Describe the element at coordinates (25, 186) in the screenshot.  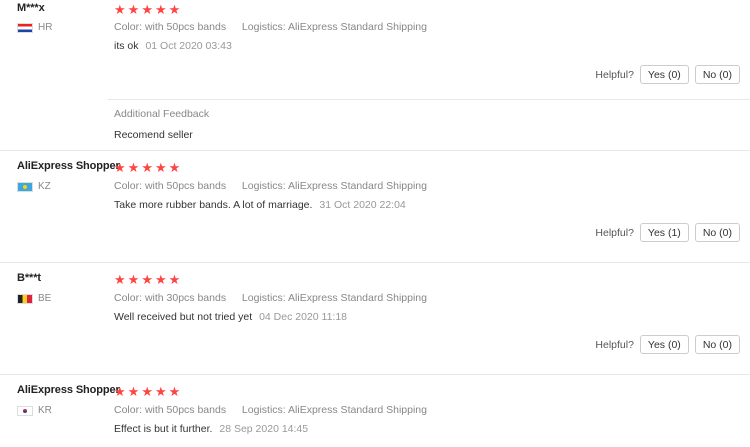
I see `flag-kz-icon` at that location.